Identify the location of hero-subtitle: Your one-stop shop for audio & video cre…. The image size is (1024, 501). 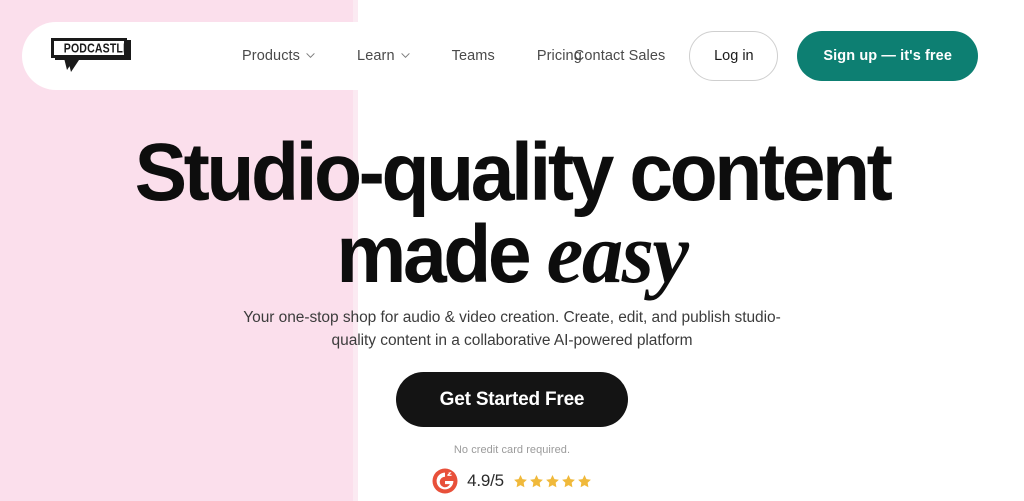
(512, 329).